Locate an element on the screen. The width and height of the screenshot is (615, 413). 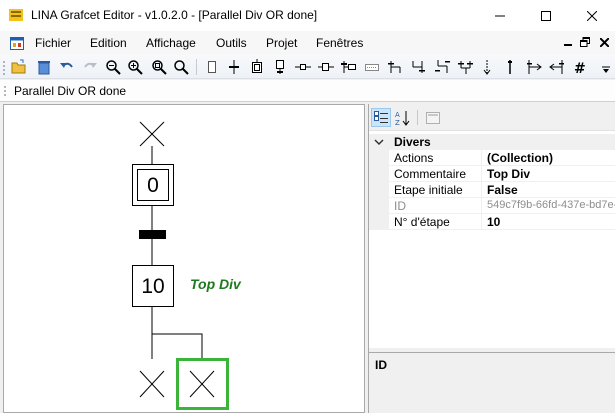
property-value: False is located at coordinates (551, 190).